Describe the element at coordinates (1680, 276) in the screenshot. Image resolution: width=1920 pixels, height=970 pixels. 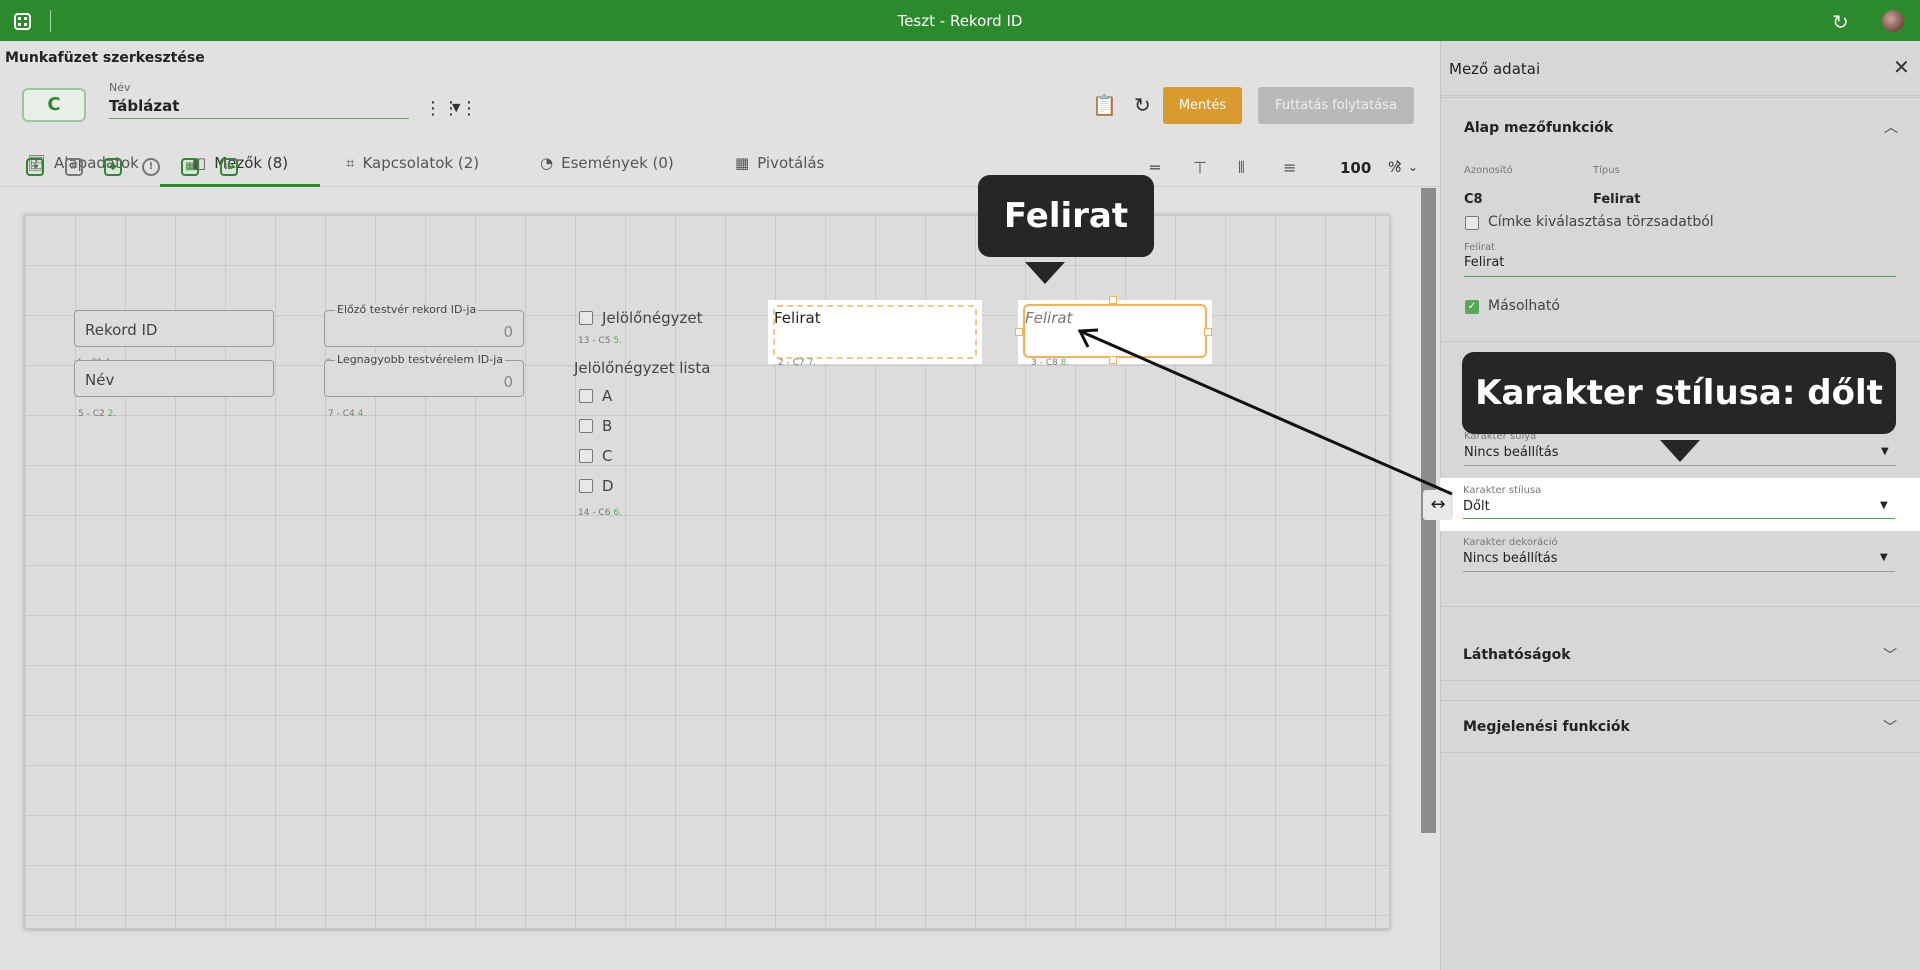
I see `caption-underline` at that location.